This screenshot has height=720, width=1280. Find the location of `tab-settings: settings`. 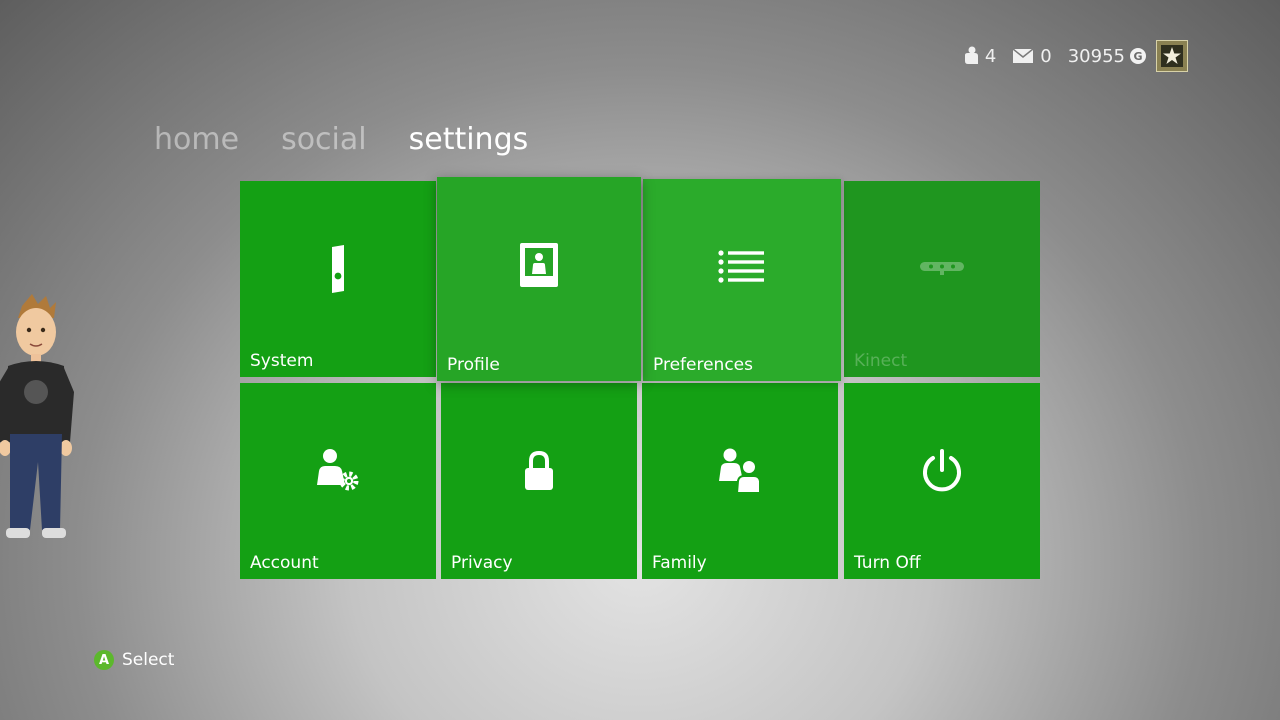

tab-settings: settings is located at coordinates (469, 139).